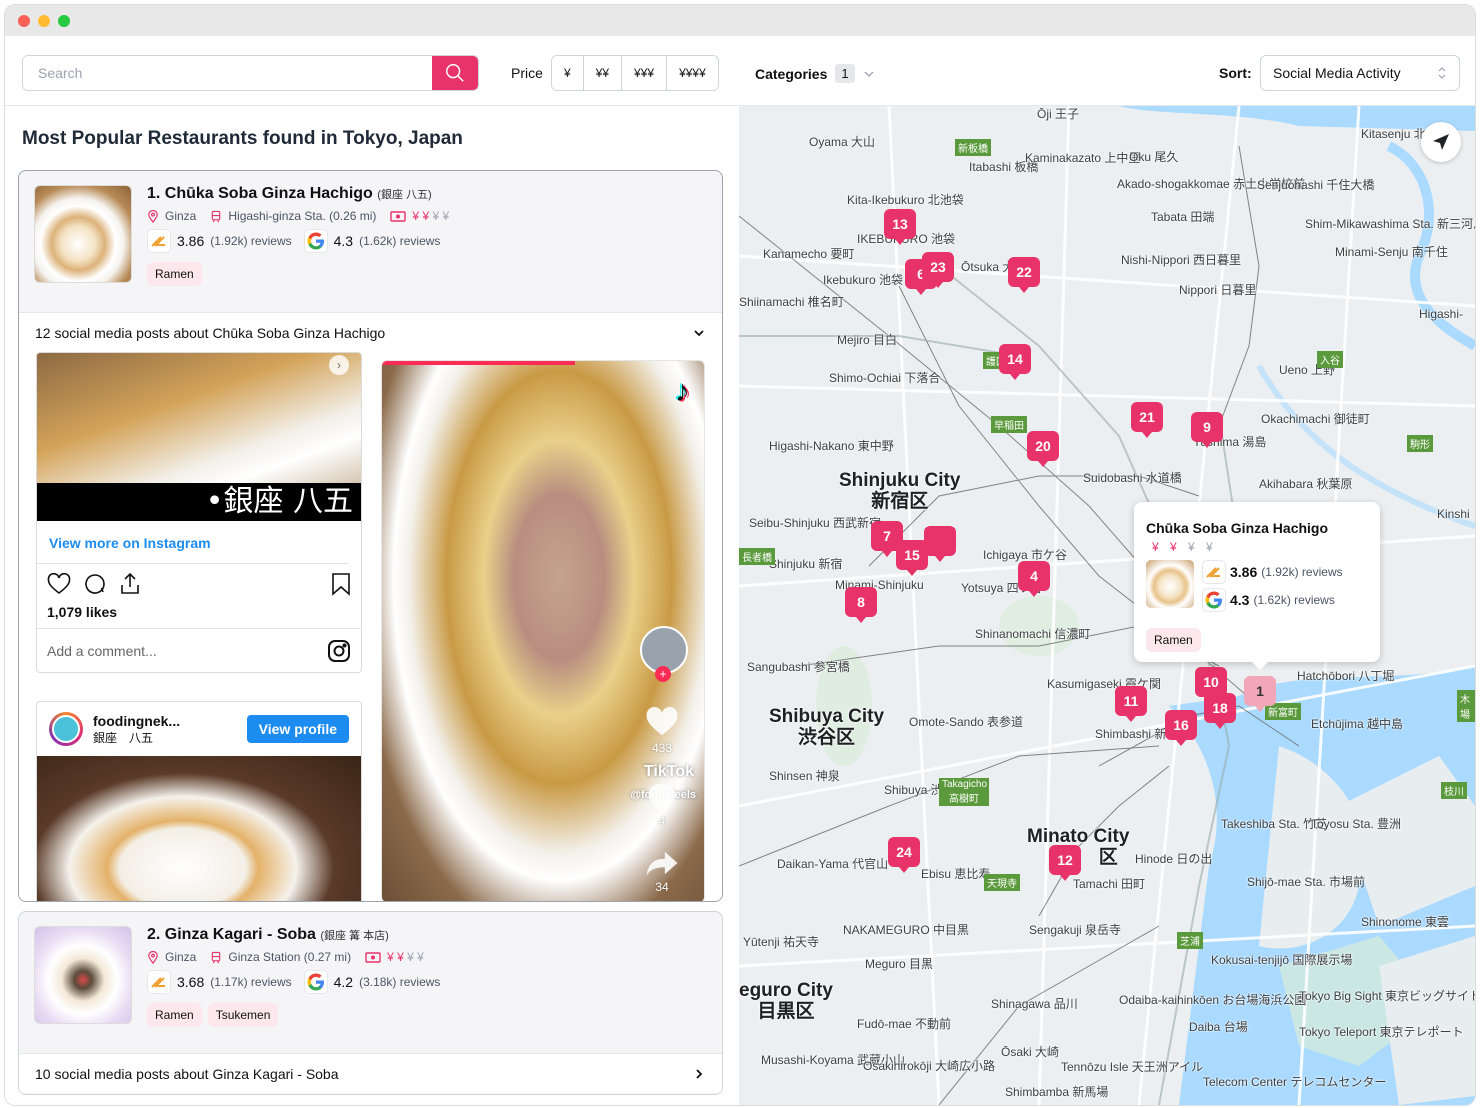 The width and height of the screenshot is (1480, 1108). What do you see at coordinates (250, 241) in the screenshot?
I see `tabelog-reviews: (1.92k) reviews` at bounding box center [250, 241].